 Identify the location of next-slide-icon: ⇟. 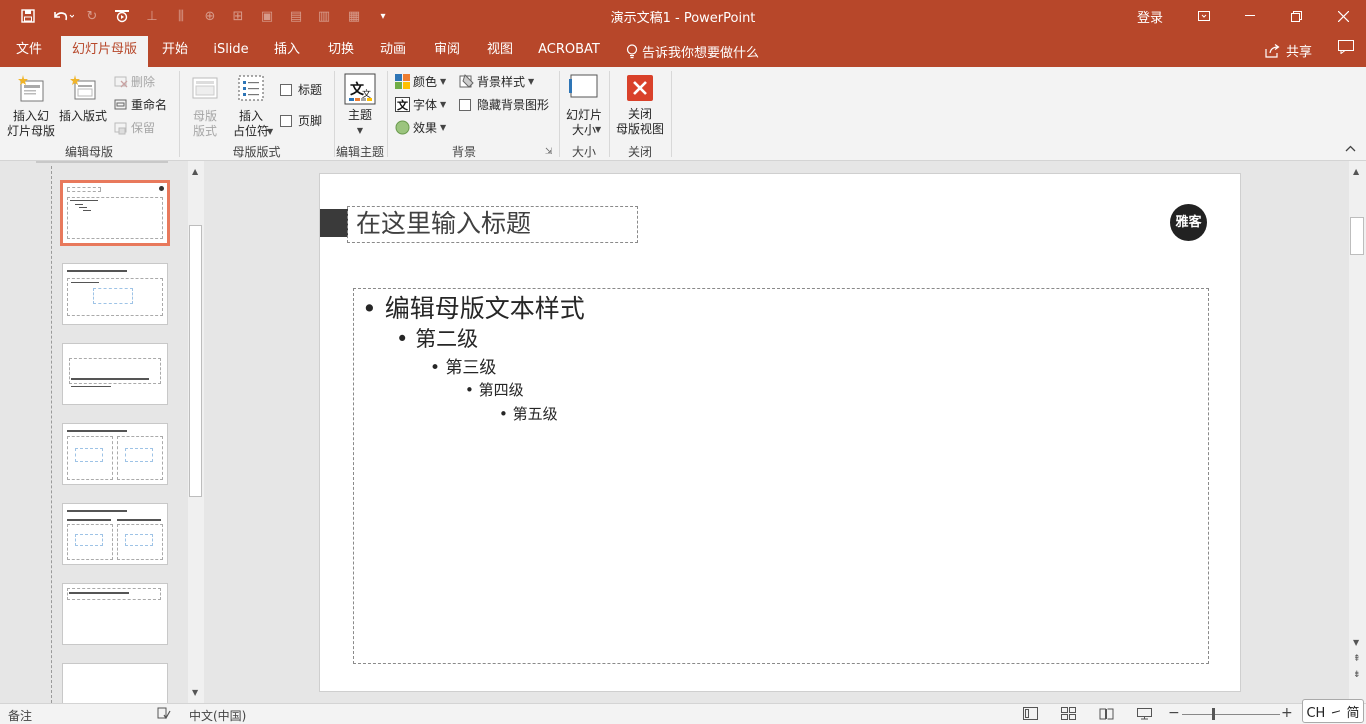
(1357, 675).